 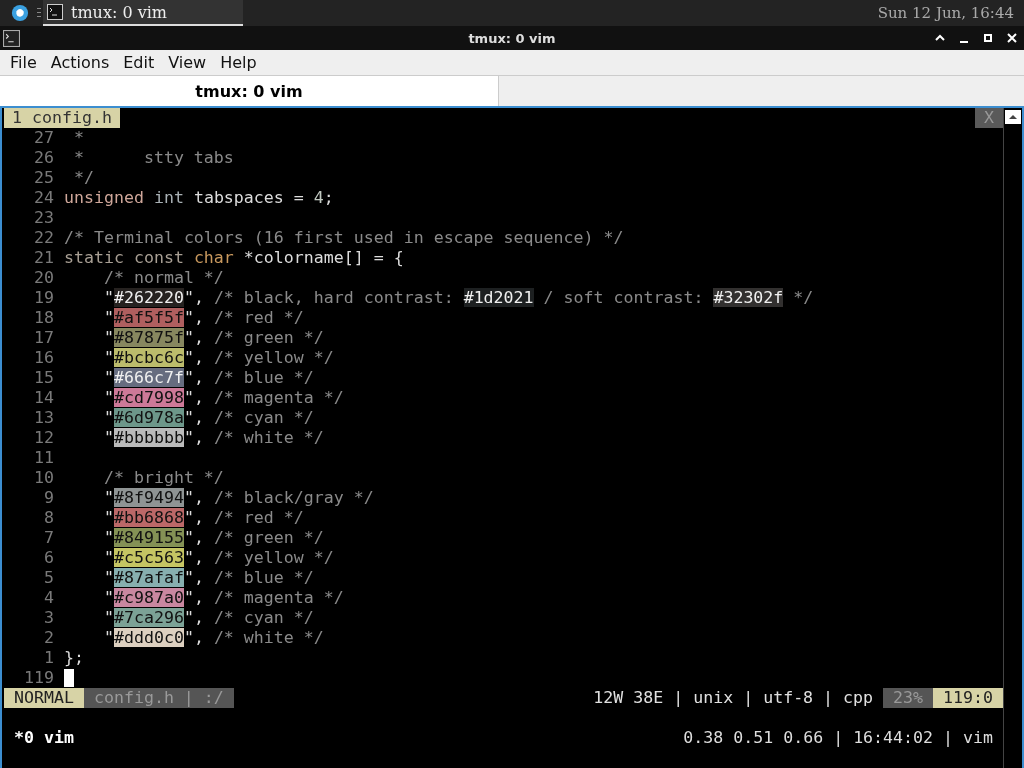 I want to click on line-number: 15, so click(x=44, y=378).